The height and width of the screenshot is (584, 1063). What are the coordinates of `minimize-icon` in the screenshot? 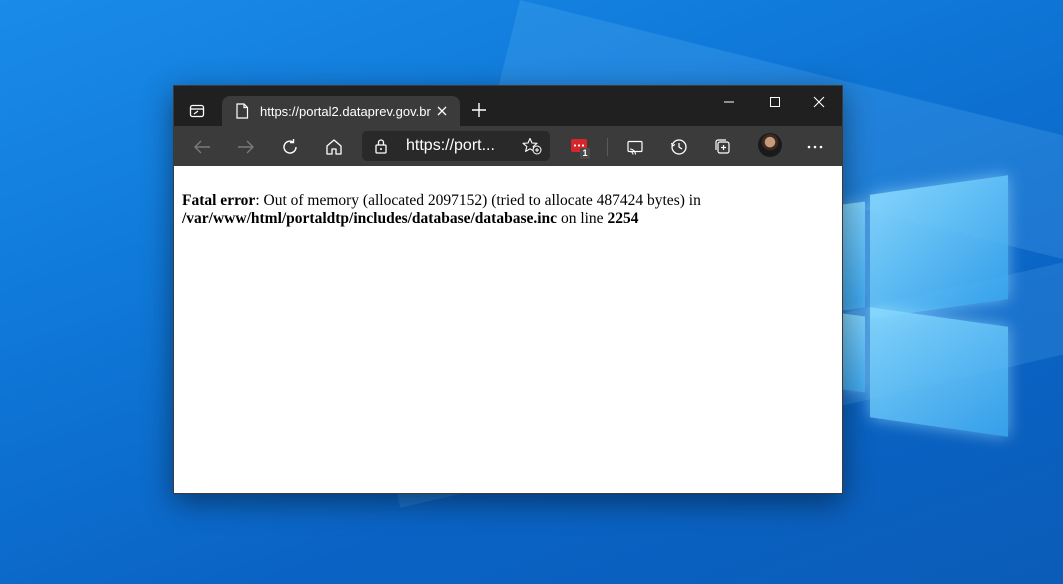 It's located at (729, 102).